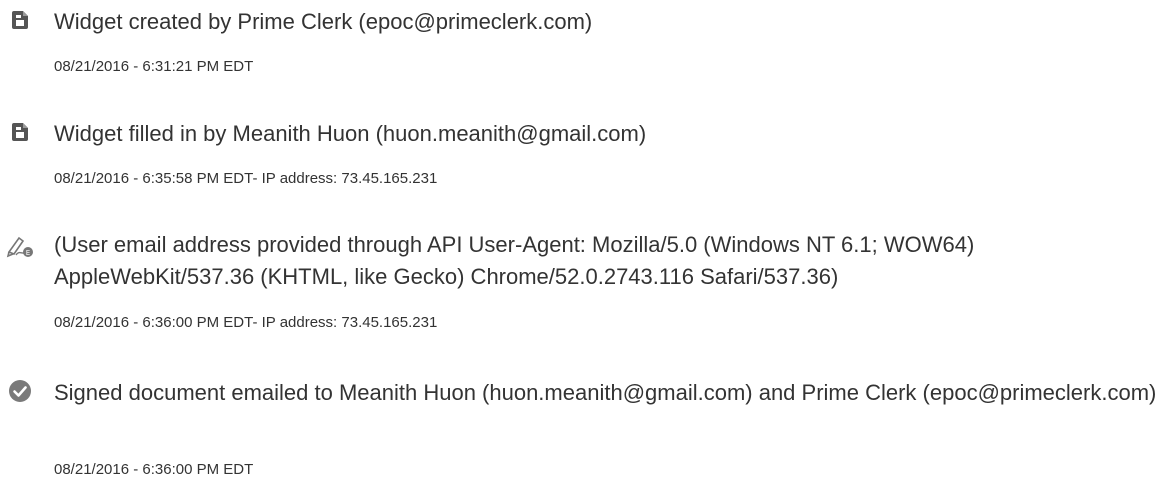 Image resolution: width=1173 pixels, height=488 pixels. What do you see at coordinates (154, 66) in the screenshot?
I see `event-timestamp: 08/21/2016 - 6:31:21 PM EDT` at bounding box center [154, 66].